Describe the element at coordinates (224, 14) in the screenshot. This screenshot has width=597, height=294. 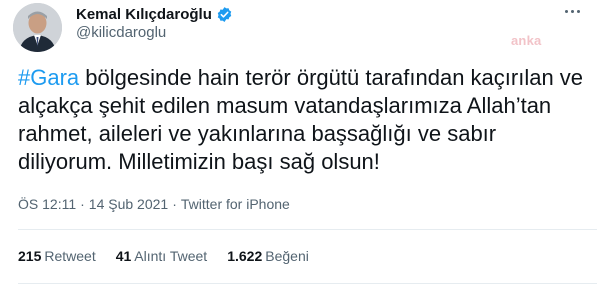
I see `verified-badge-icon` at that location.